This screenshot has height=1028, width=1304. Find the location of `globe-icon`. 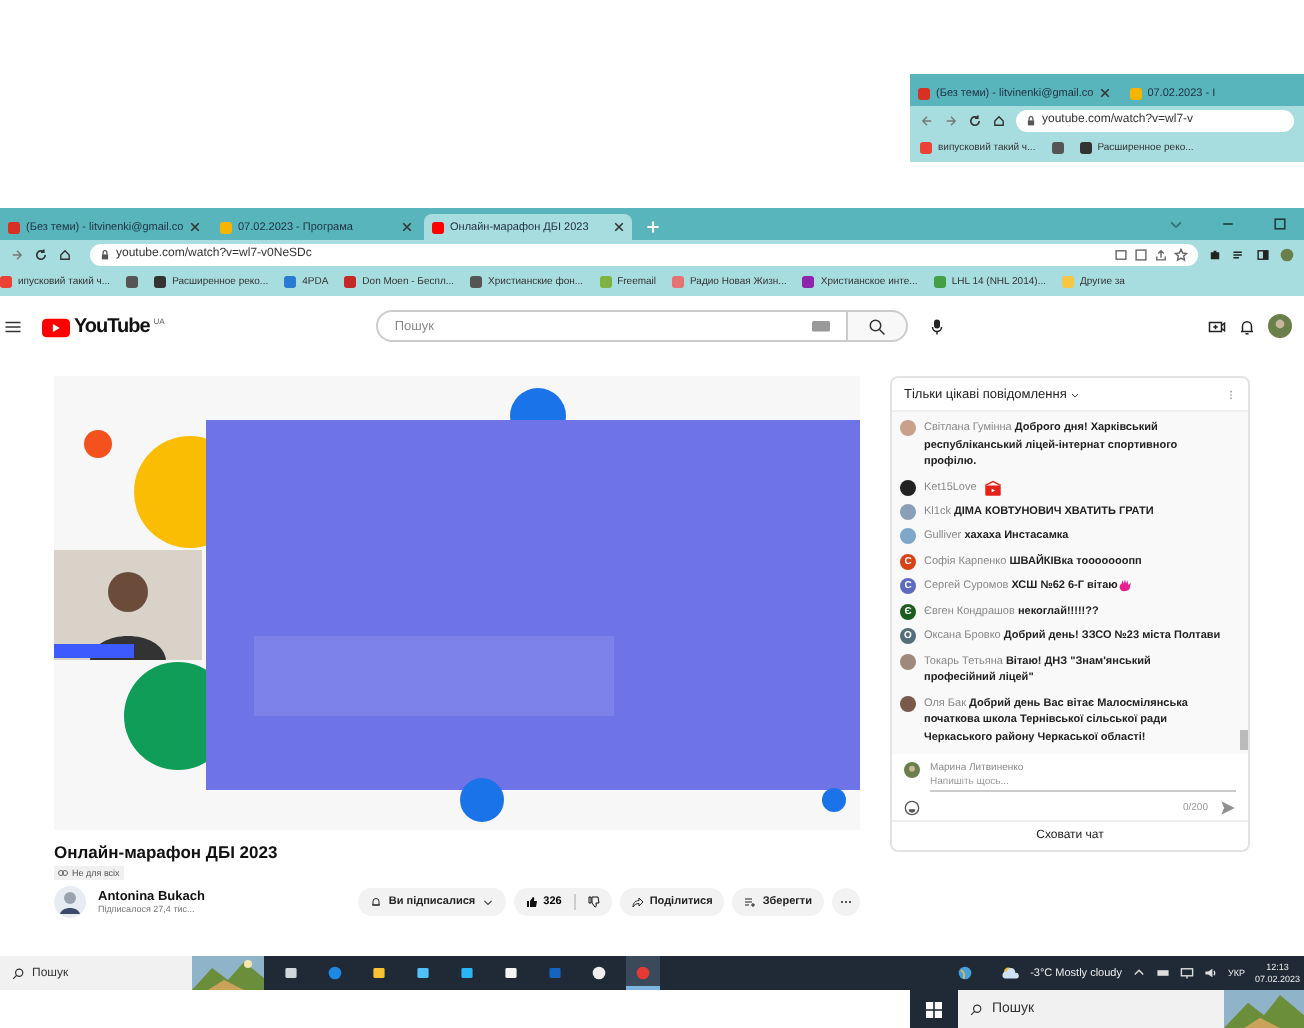

globe-icon is located at coordinates (965, 973).